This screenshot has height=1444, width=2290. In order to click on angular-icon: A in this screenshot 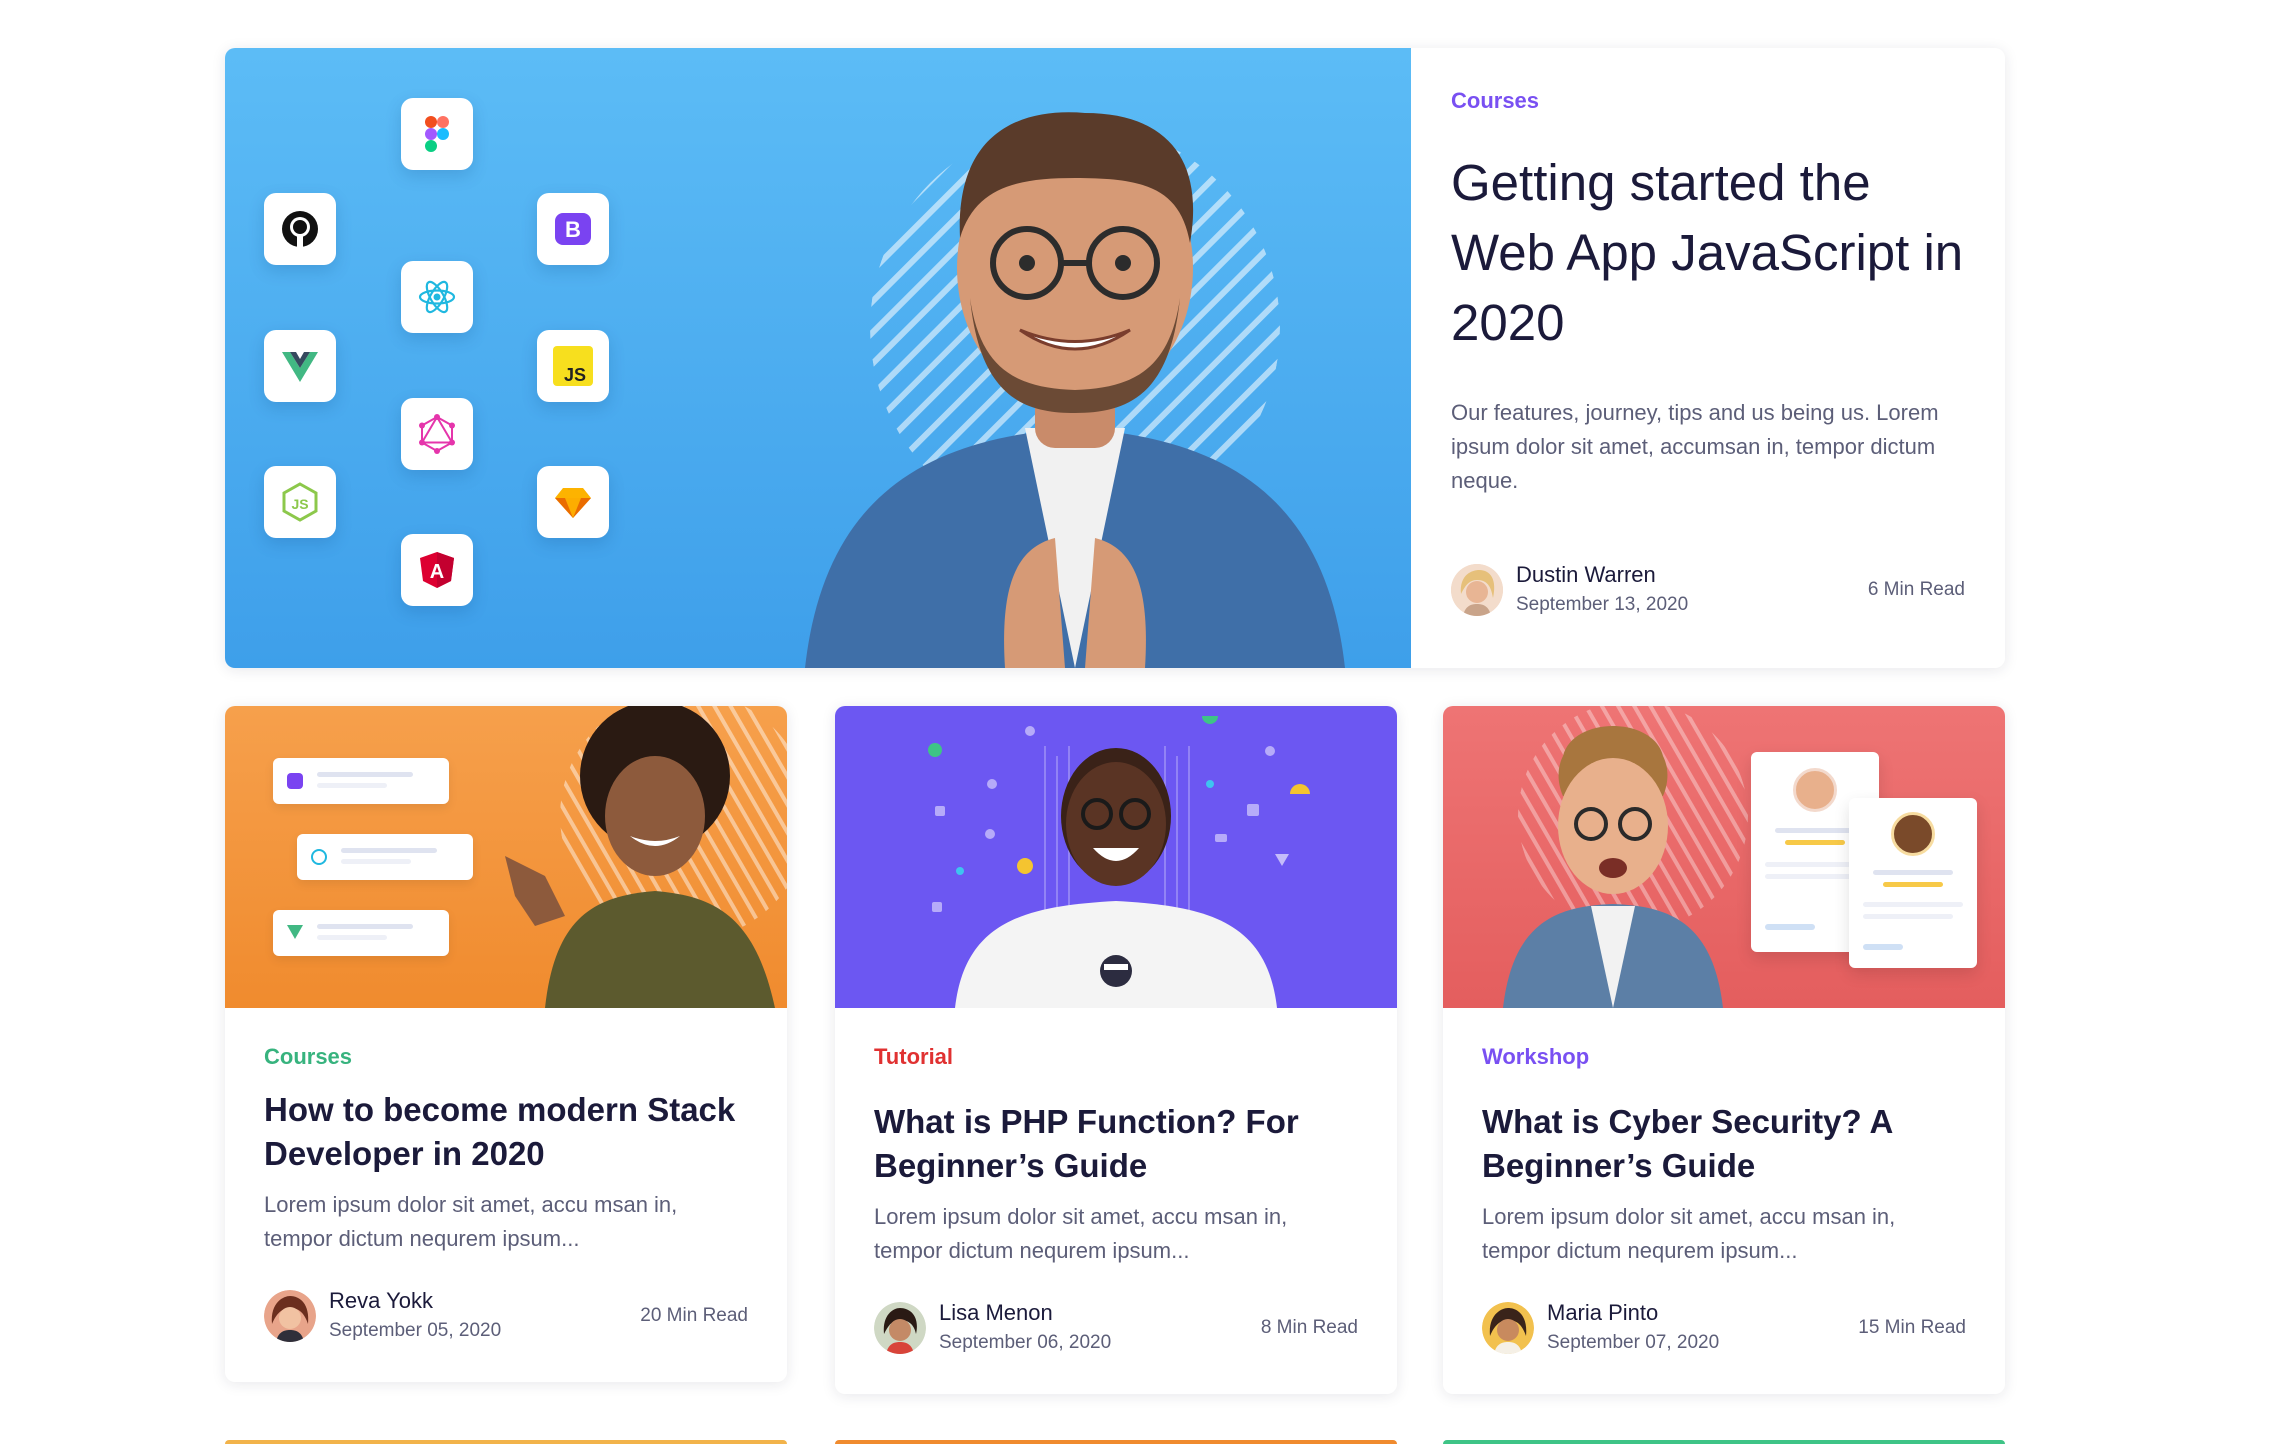, I will do `click(437, 570)`.